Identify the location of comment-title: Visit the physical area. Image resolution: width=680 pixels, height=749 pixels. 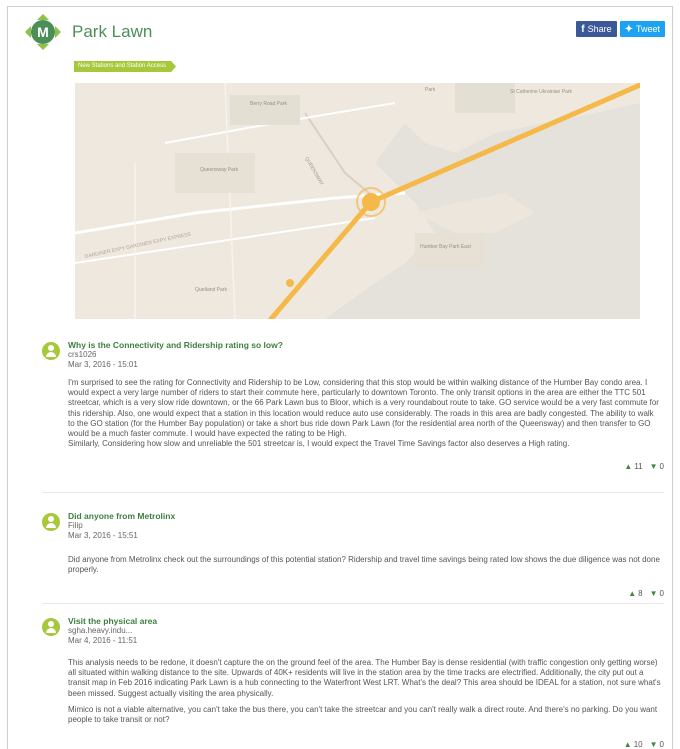
(112, 621).